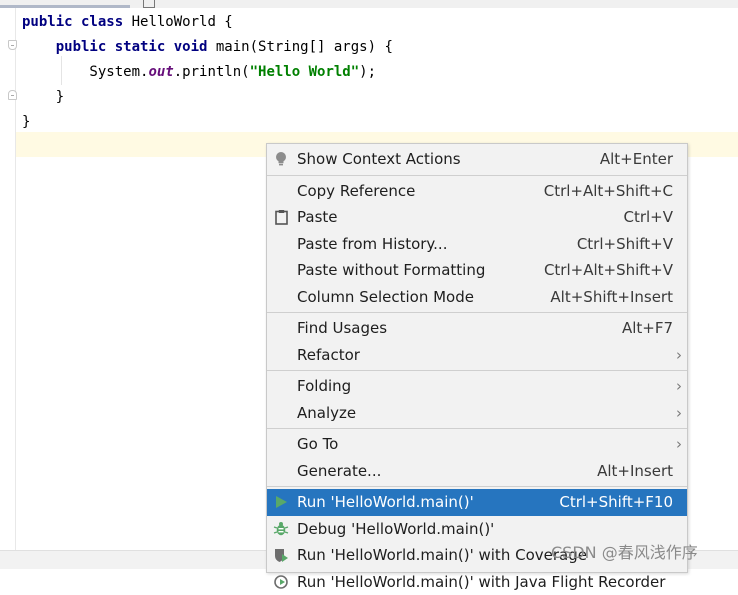 This screenshot has height=595, width=738. What do you see at coordinates (281, 502) in the screenshot?
I see `run-triangle-icon` at bounding box center [281, 502].